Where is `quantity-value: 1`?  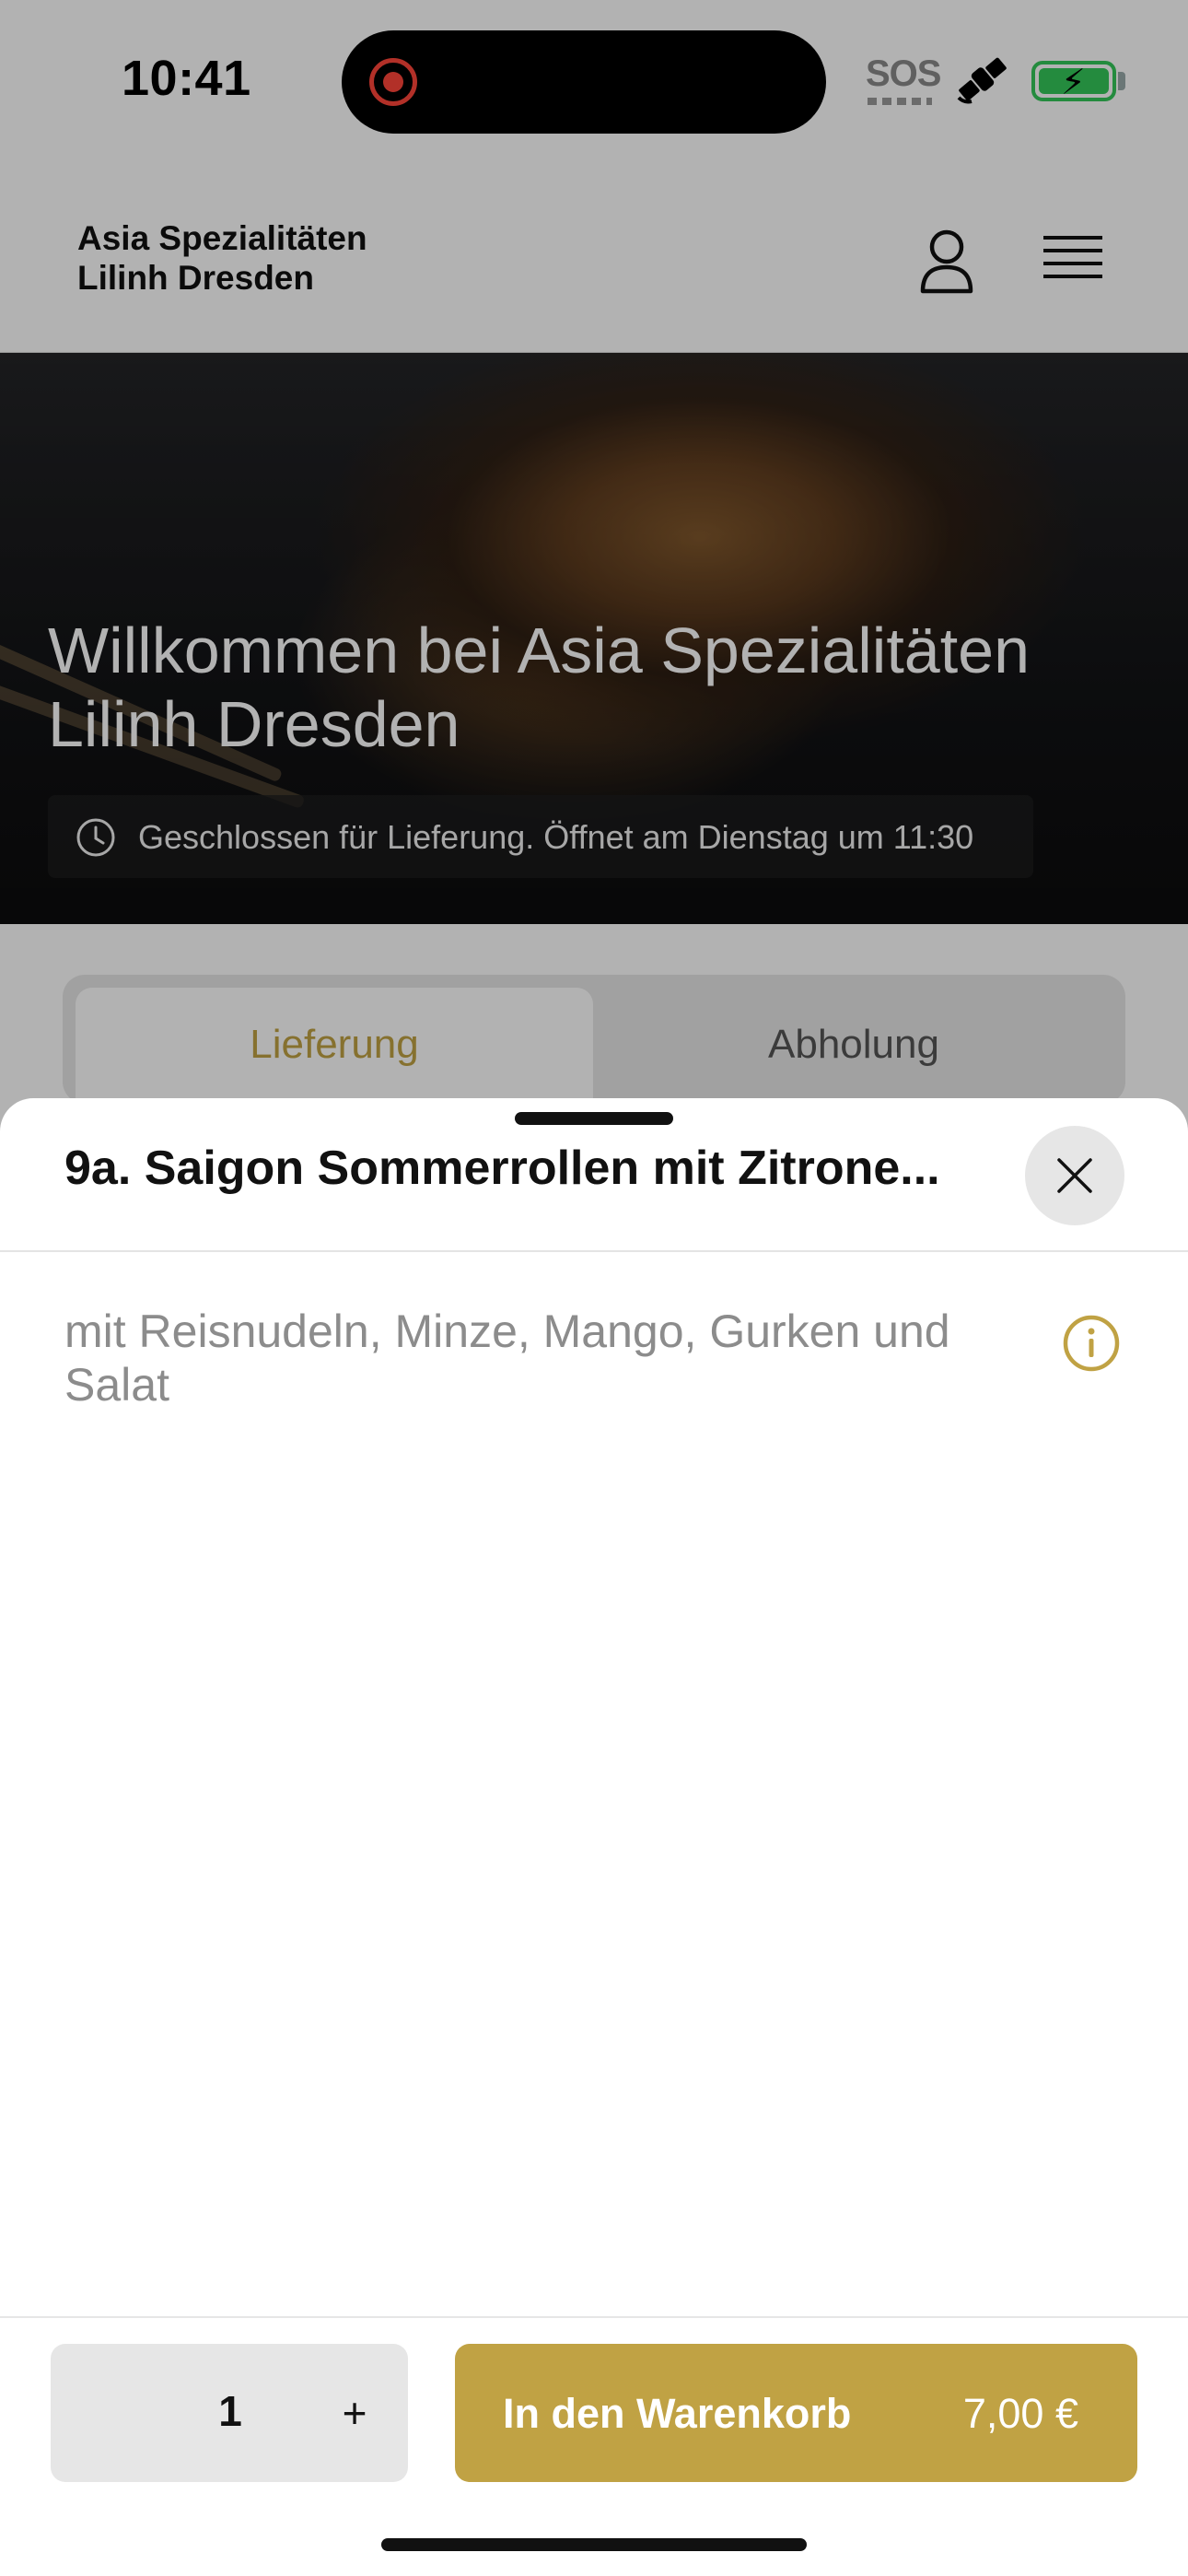
quantity-value: 1 is located at coordinates (230, 2411).